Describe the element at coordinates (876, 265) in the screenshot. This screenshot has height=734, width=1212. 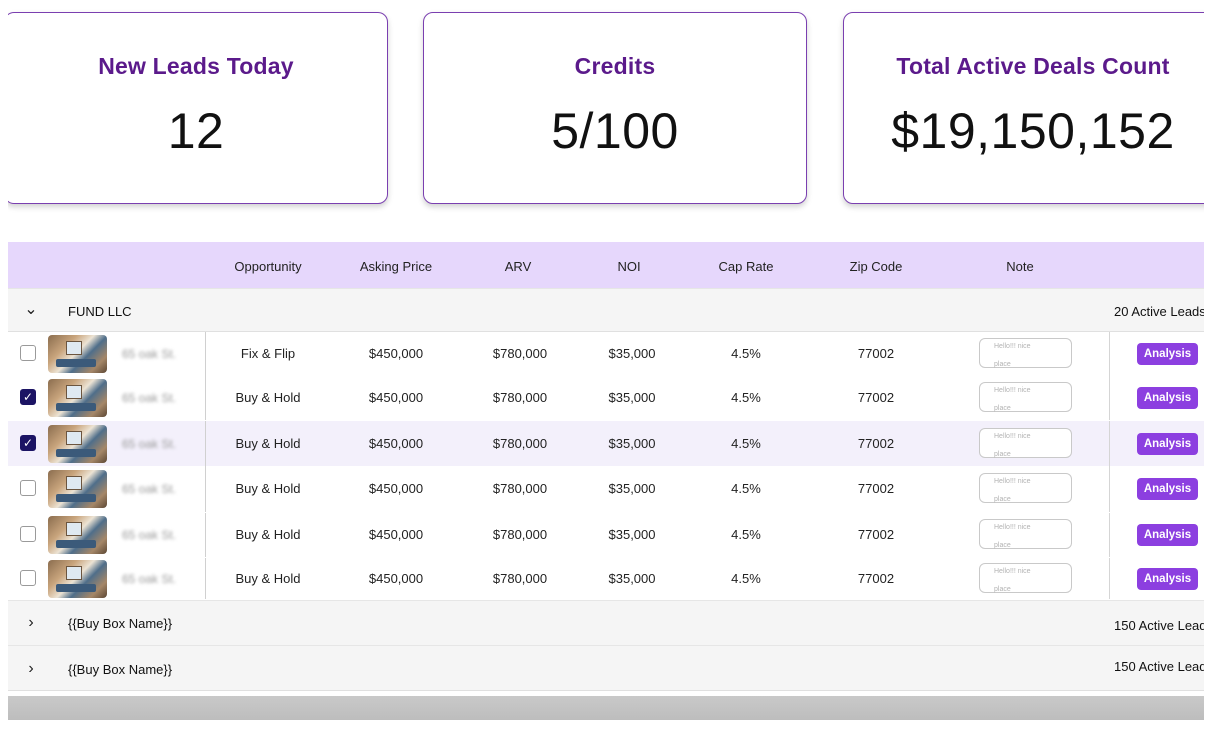
I see `column-header-zip-code: Zip Code` at that location.